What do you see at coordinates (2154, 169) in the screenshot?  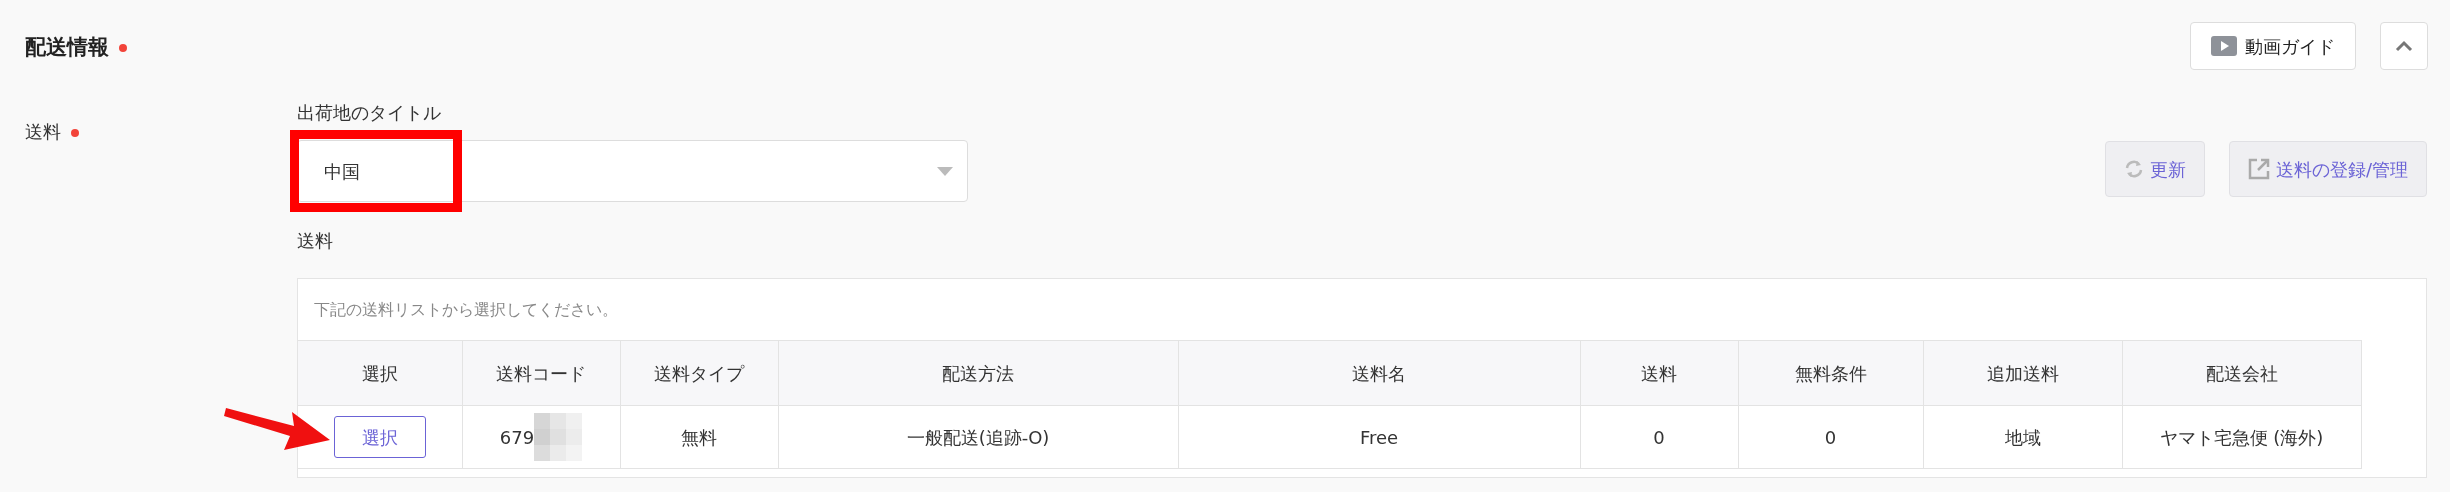 I see `refresh-button: 更新` at bounding box center [2154, 169].